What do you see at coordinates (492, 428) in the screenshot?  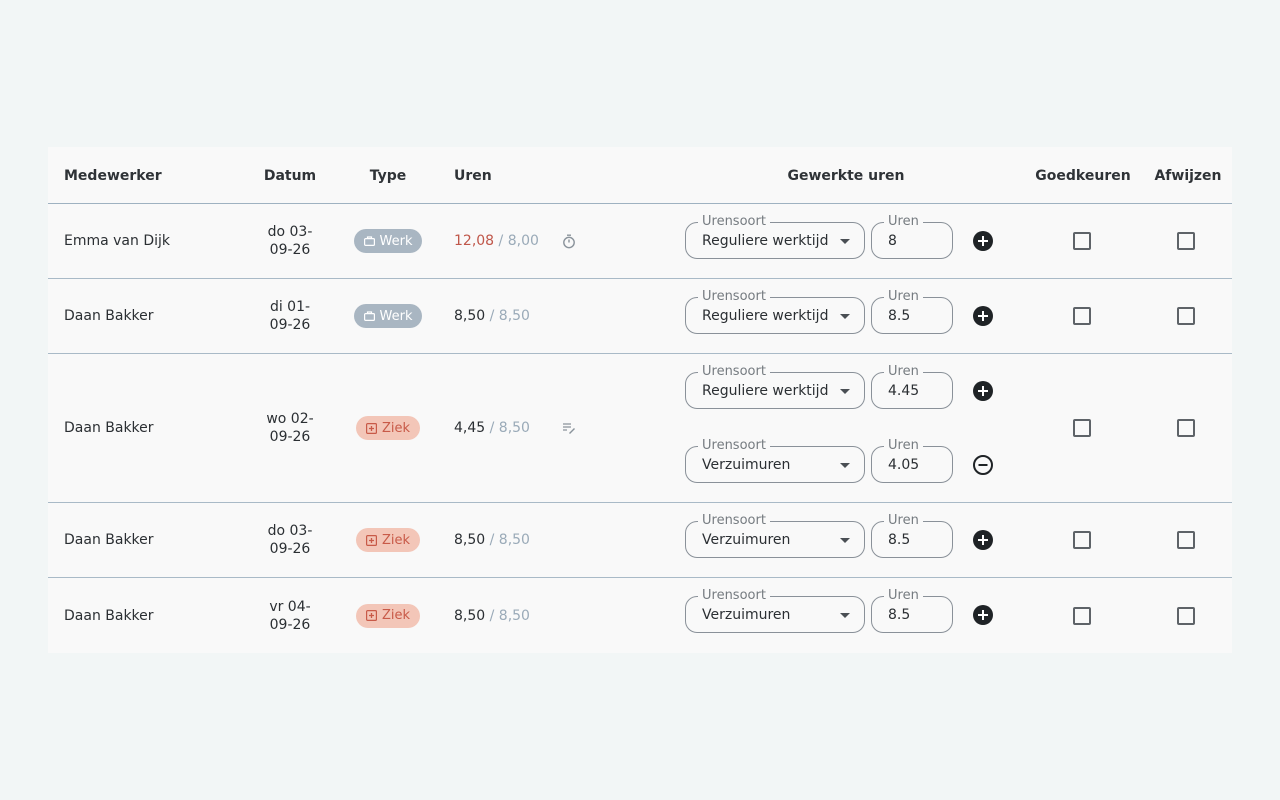 I see `hours-value: 4,45 / 8,50` at bounding box center [492, 428].